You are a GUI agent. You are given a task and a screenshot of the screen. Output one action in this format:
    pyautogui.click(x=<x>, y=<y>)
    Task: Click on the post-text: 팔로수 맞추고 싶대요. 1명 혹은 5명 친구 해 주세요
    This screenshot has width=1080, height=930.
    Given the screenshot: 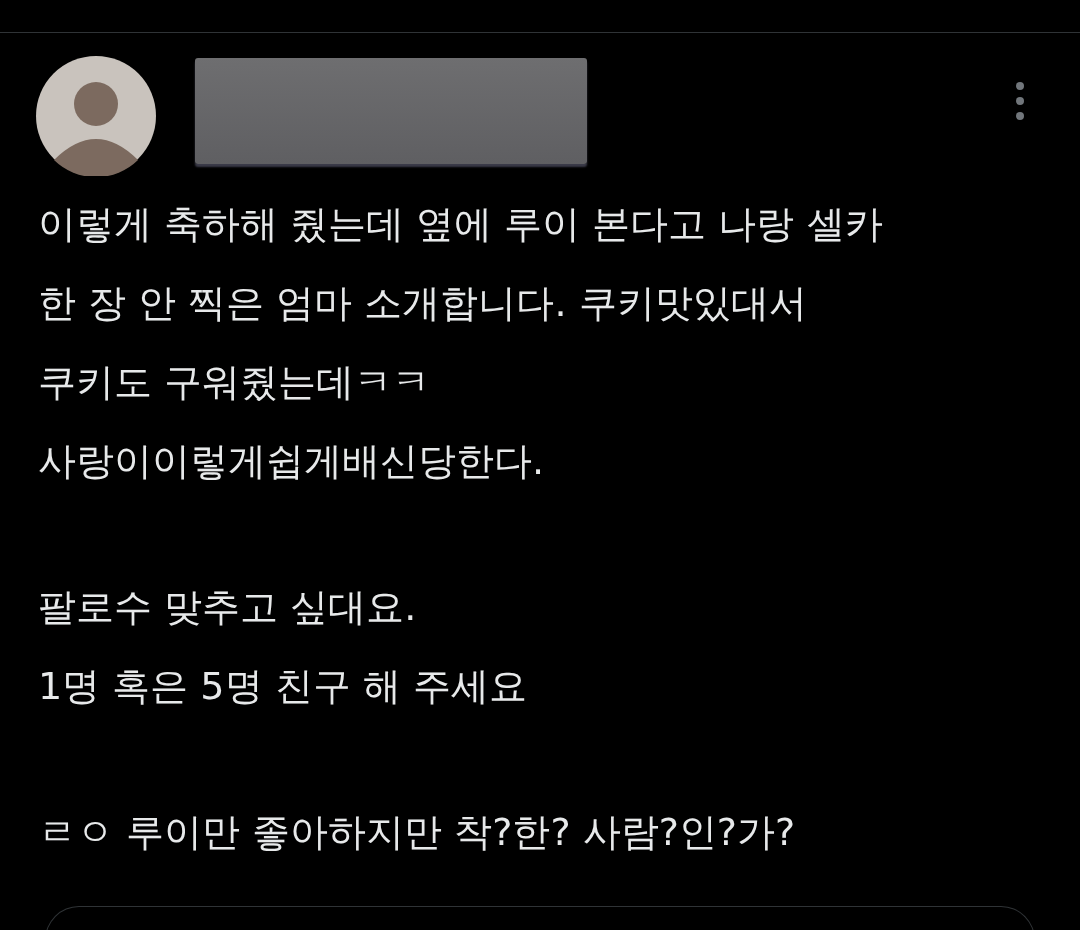 What is the action you would take?
    pyautogui.click(x=283, y=647)
    